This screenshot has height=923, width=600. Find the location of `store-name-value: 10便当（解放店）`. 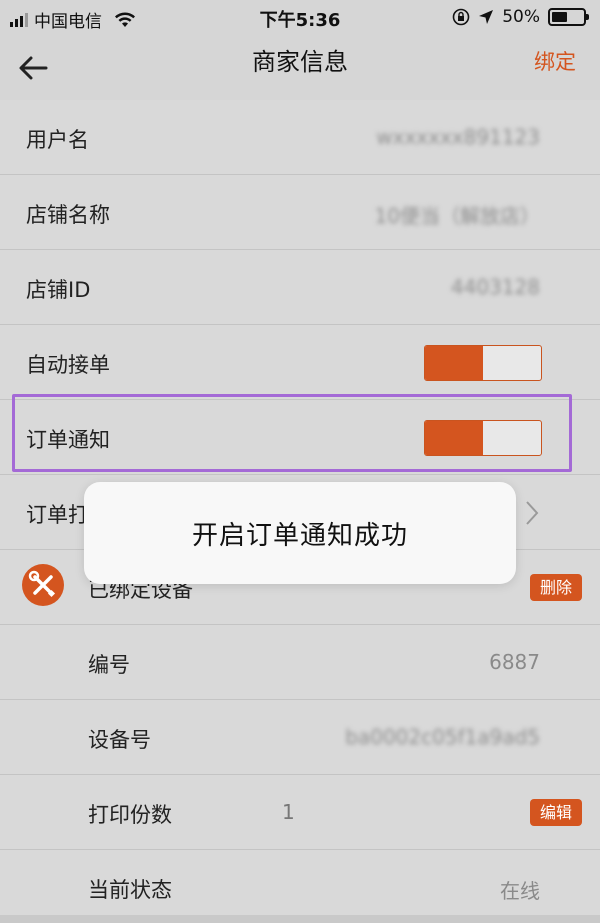

store-name-value: 10便当（解放店） is located at coordinates (457, 216).